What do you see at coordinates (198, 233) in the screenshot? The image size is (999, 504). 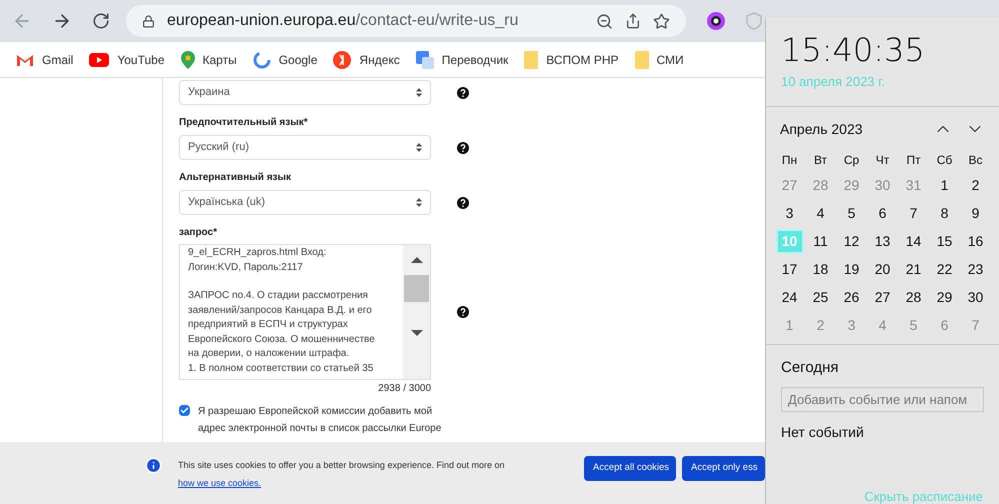 I see `field-label: запрос*` at bounding box center [198, 233].